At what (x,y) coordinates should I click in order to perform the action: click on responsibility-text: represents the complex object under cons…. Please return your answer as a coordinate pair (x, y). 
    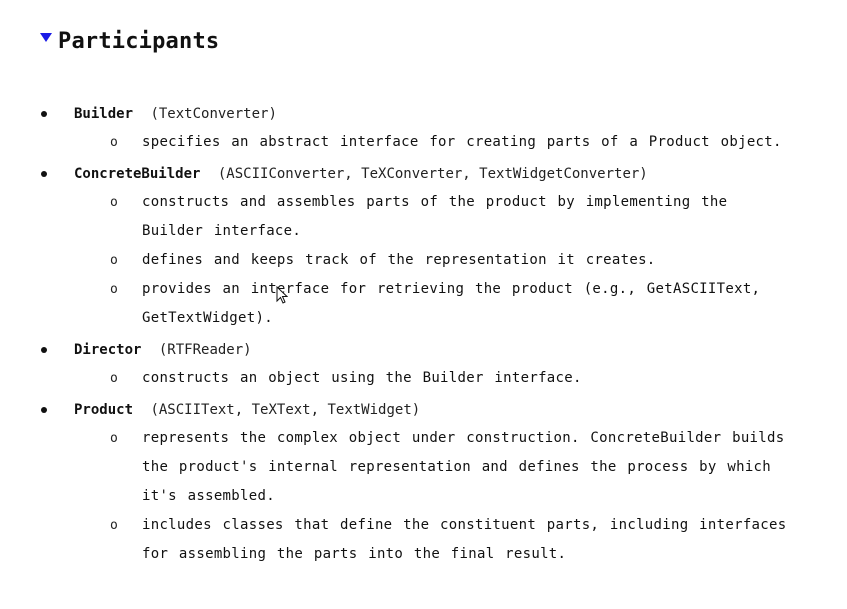
    Looking at the image, I should click on (463, 467).